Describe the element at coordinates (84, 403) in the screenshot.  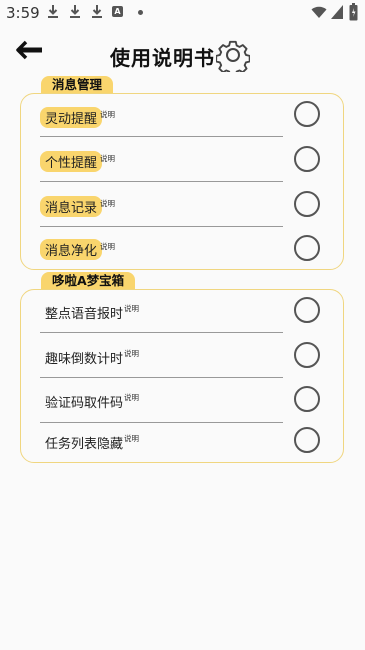
I see `row-label: 验证码取件码` at that location.